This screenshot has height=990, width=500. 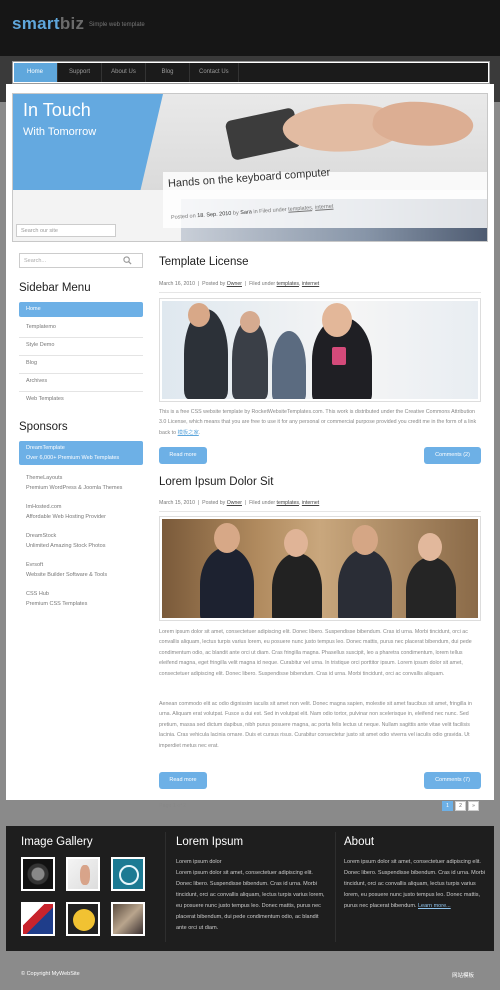 What do you see at coordinates (66, 517) in the screenshot?
I see `sponsor-desc: Affordable Web Hosting Provider` at bounding box center [66, 517].